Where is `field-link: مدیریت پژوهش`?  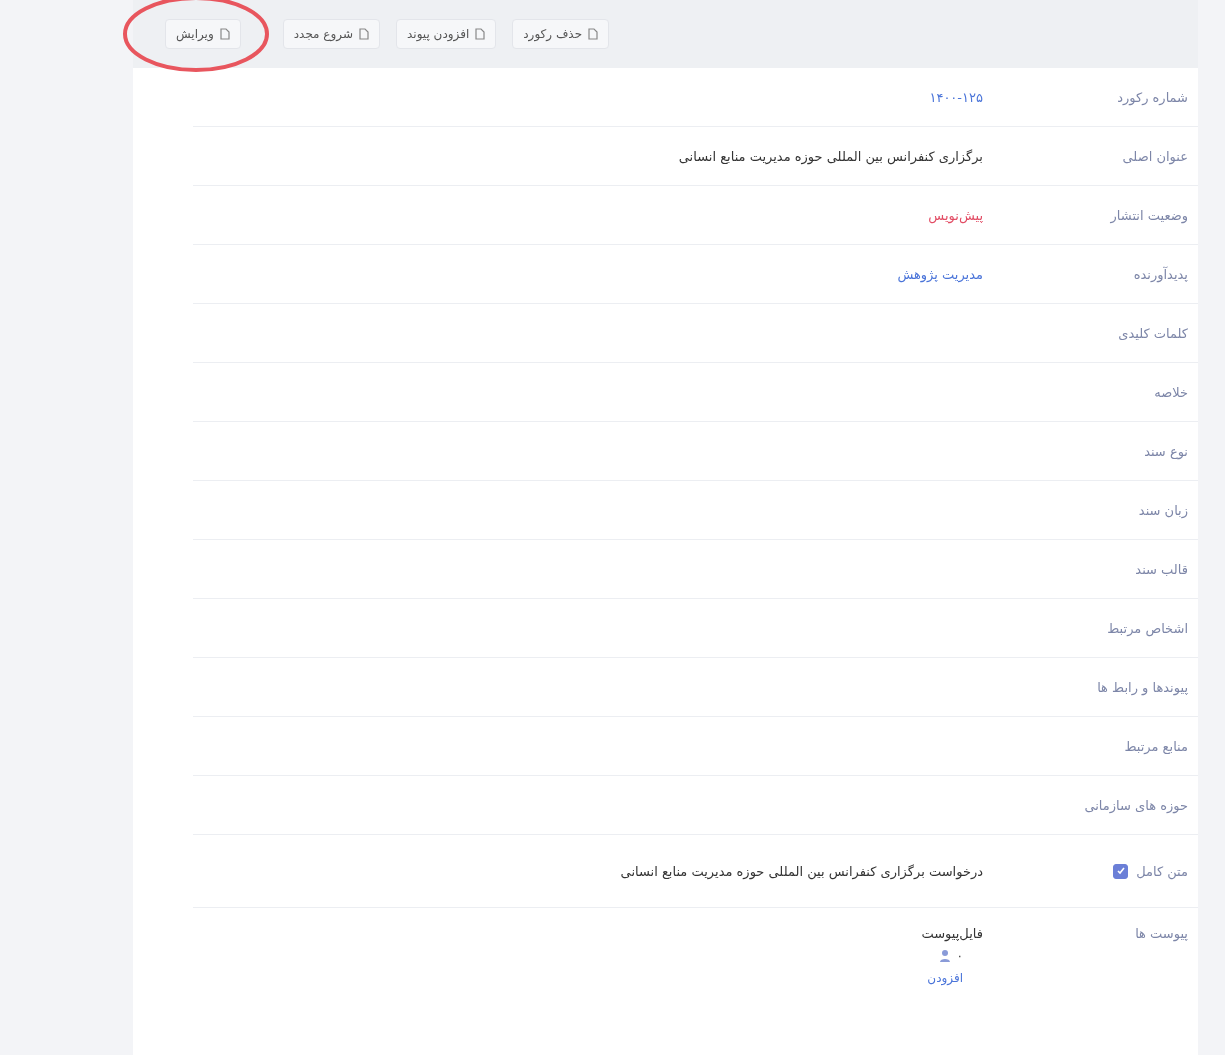 field-link: مدیریت پژوهش is located at coordinates (940, 274).